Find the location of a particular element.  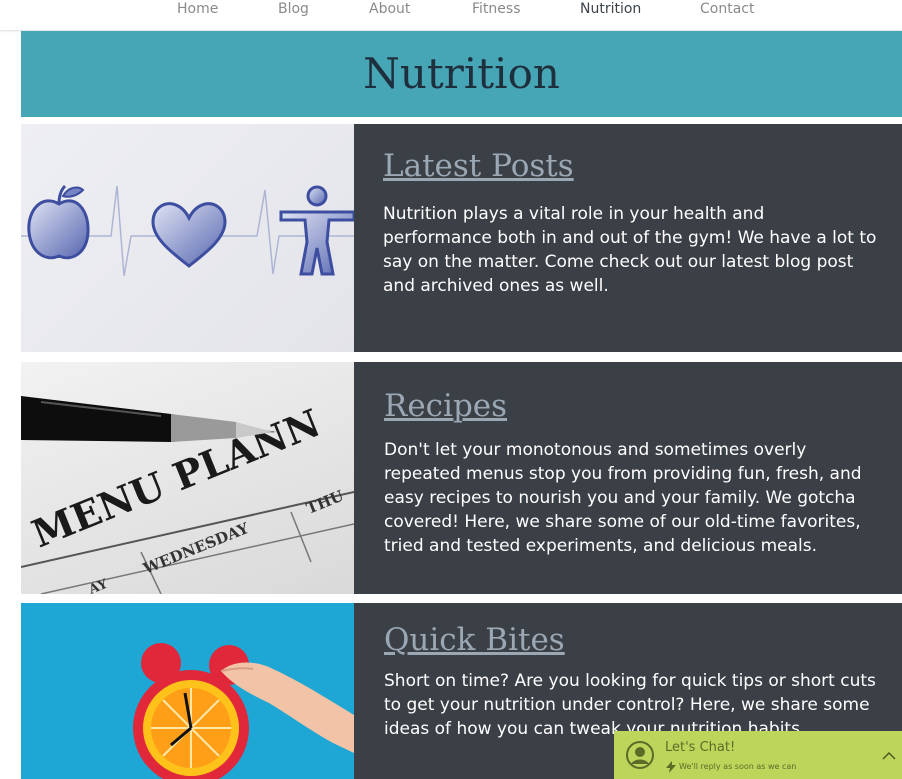

nav-item-blog: Blog is located at coordinates (293, 9).